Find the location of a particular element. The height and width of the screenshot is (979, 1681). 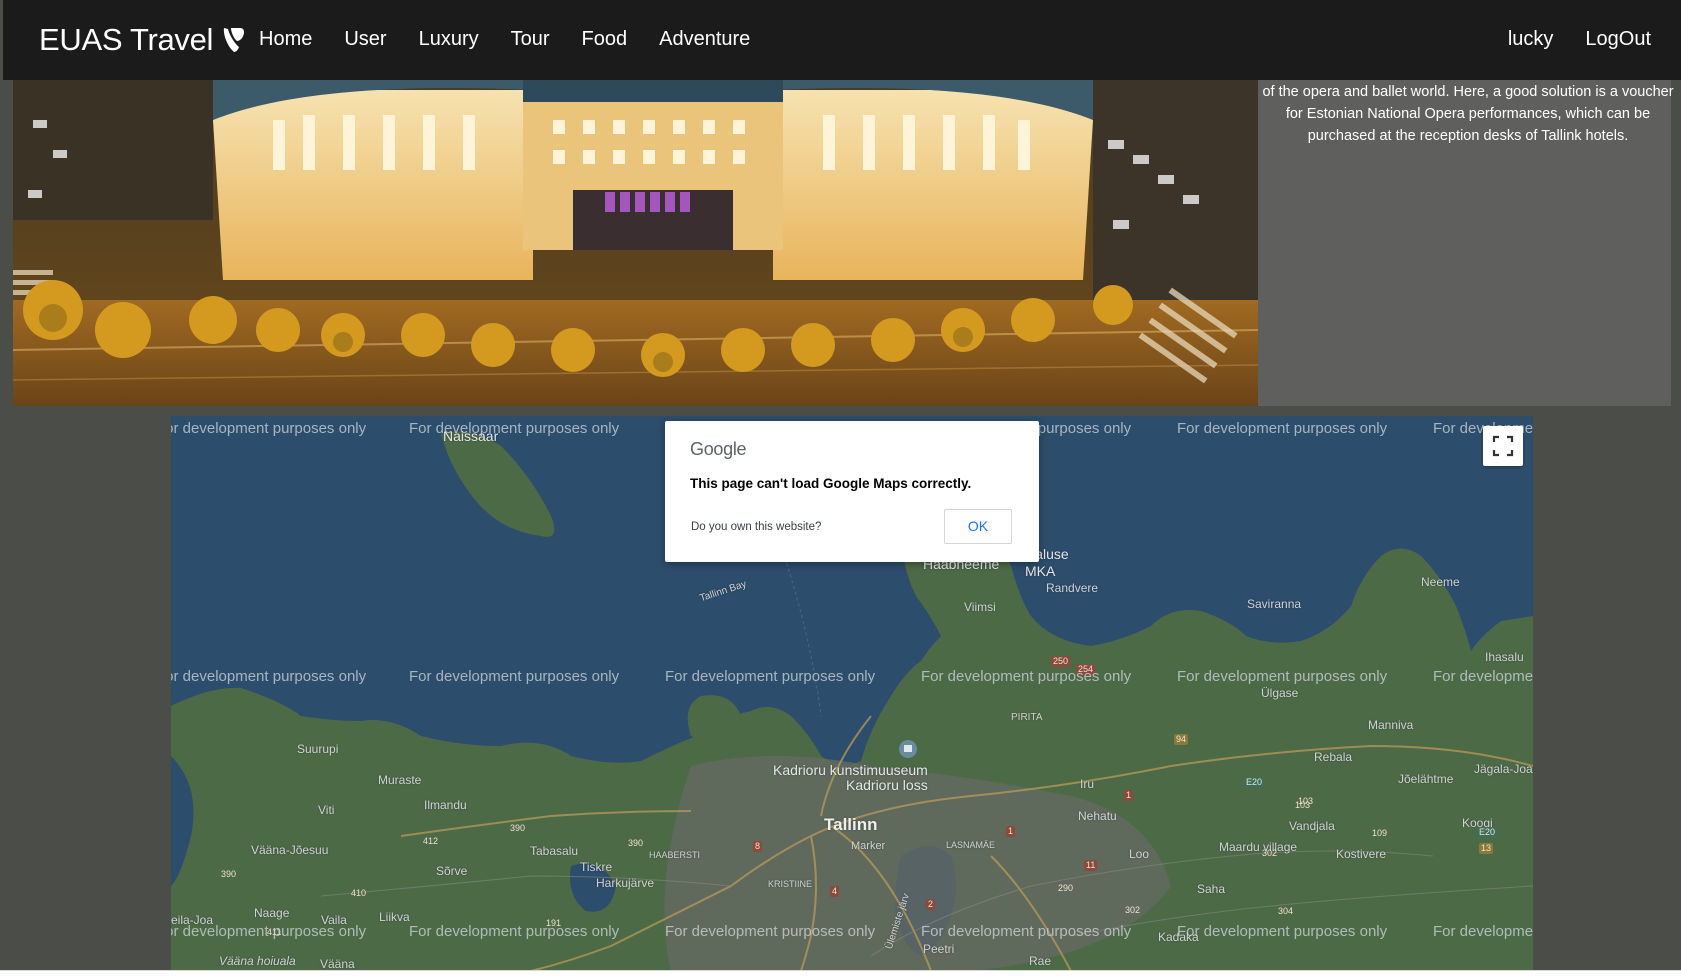

nav-tour: Tour is located at coordinates (530, 39).